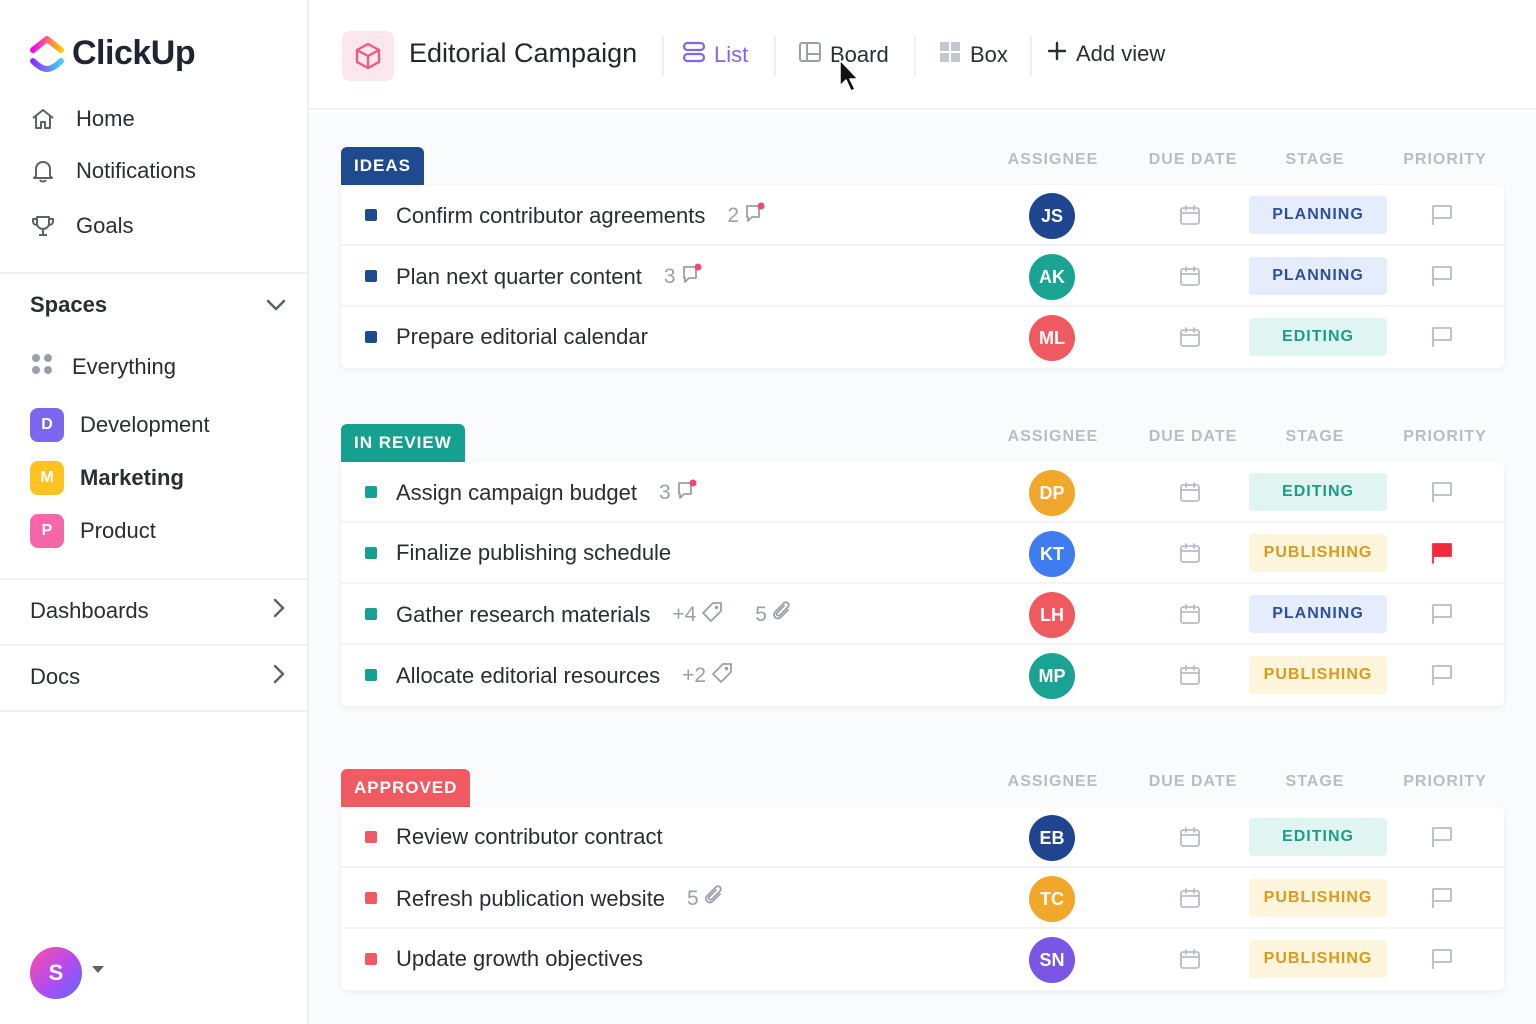 This screenshot has width=1536, height=1024. I want to click on comment-count: 2, so click(746, 216).